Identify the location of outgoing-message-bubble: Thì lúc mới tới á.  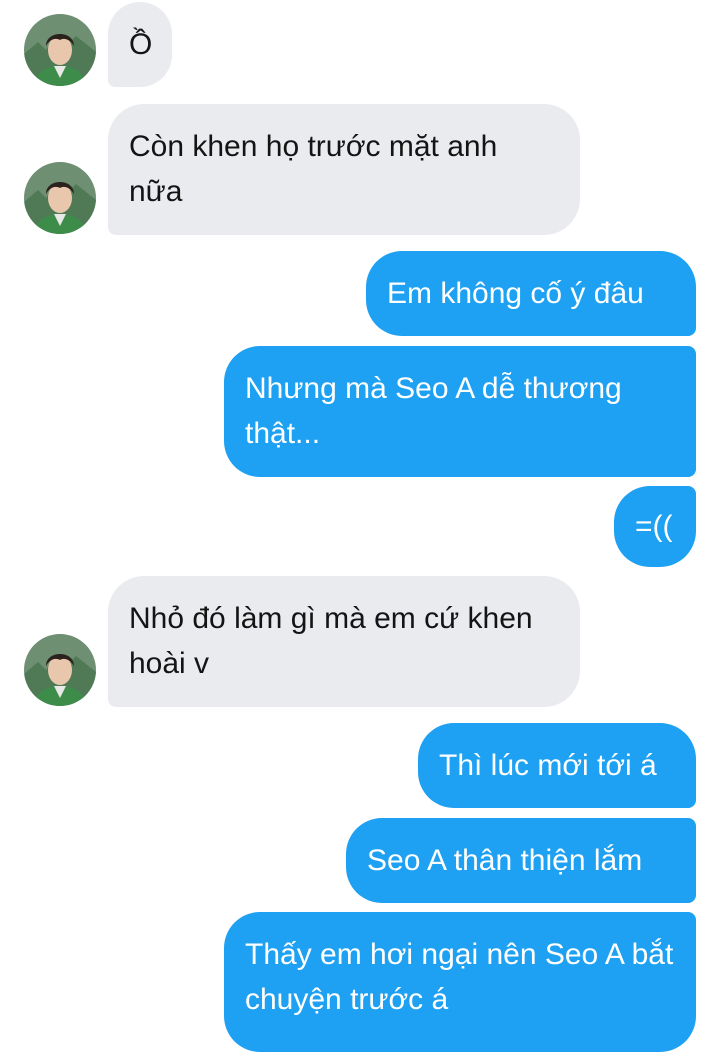
(557, 765).